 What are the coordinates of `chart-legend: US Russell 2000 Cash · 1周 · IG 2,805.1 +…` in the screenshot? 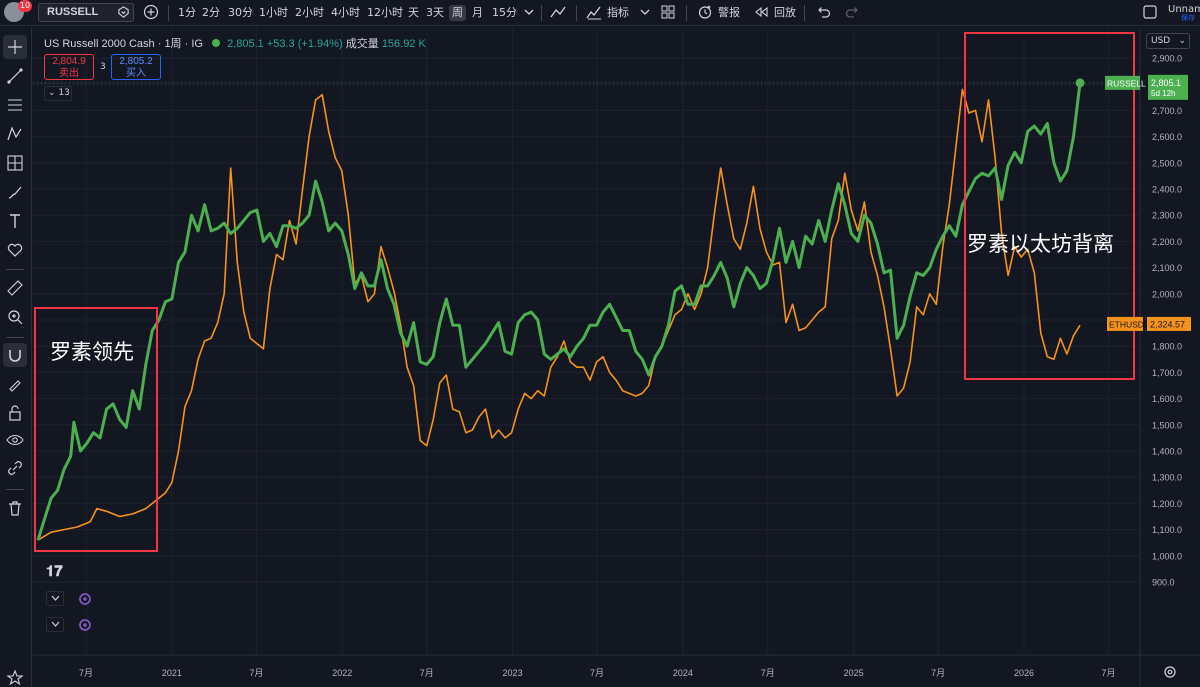 It's located at (235, 43).